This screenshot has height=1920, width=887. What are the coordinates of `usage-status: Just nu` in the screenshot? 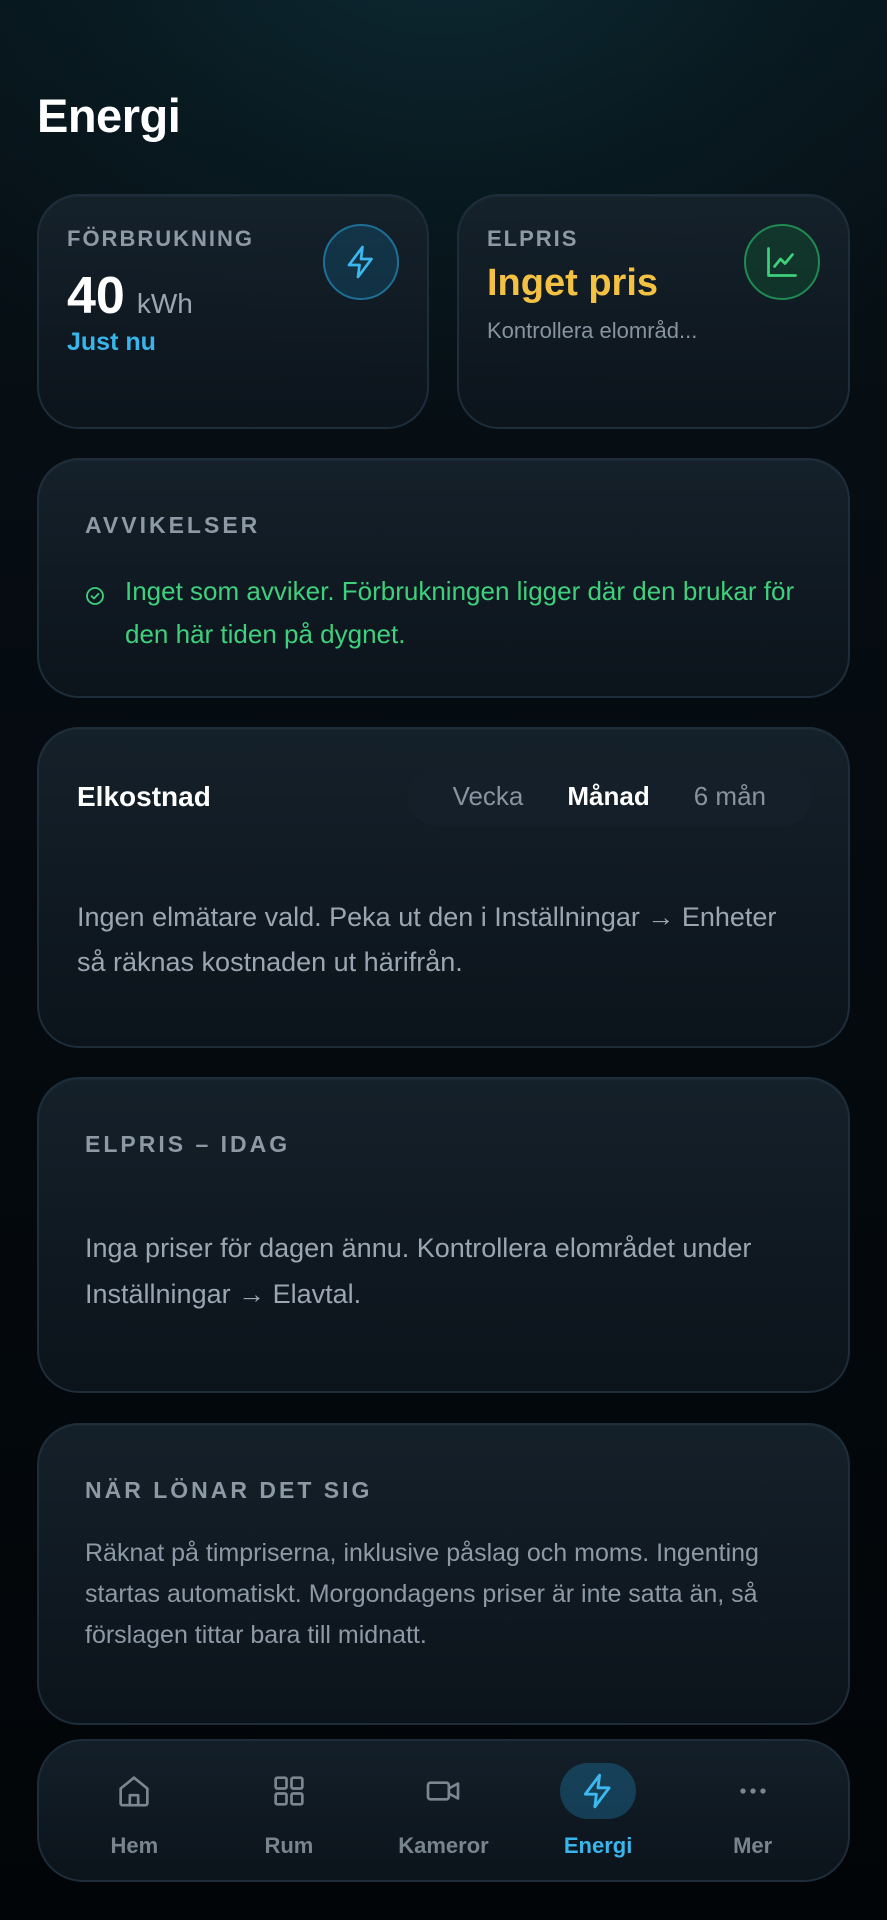 It's located at (111, 342).